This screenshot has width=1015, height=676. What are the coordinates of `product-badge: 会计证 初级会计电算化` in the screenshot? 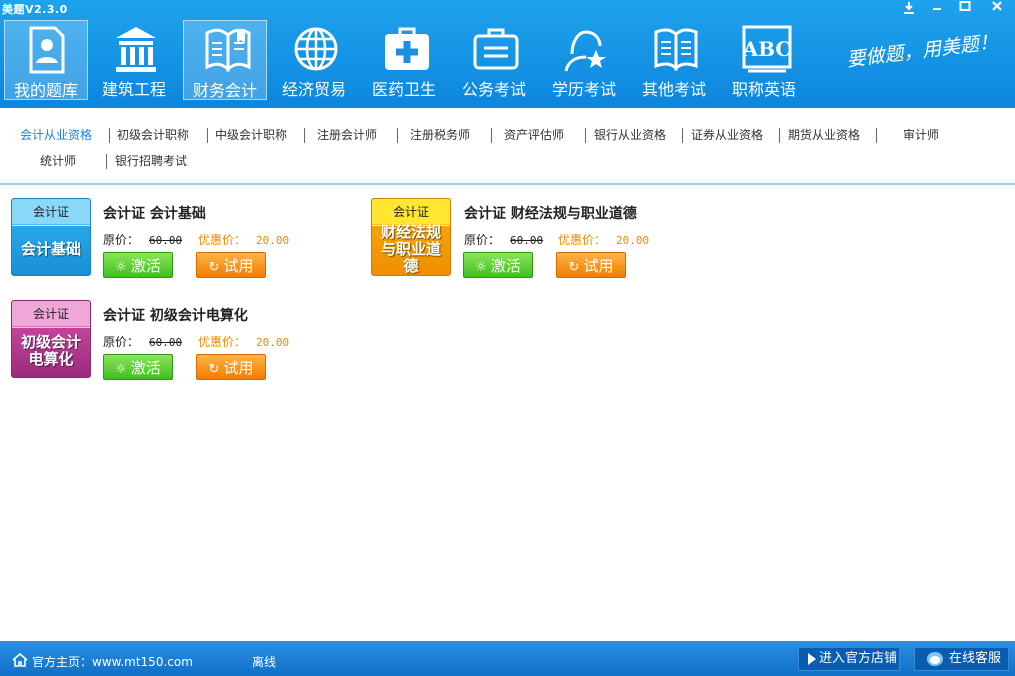 It's located at (51, 339).